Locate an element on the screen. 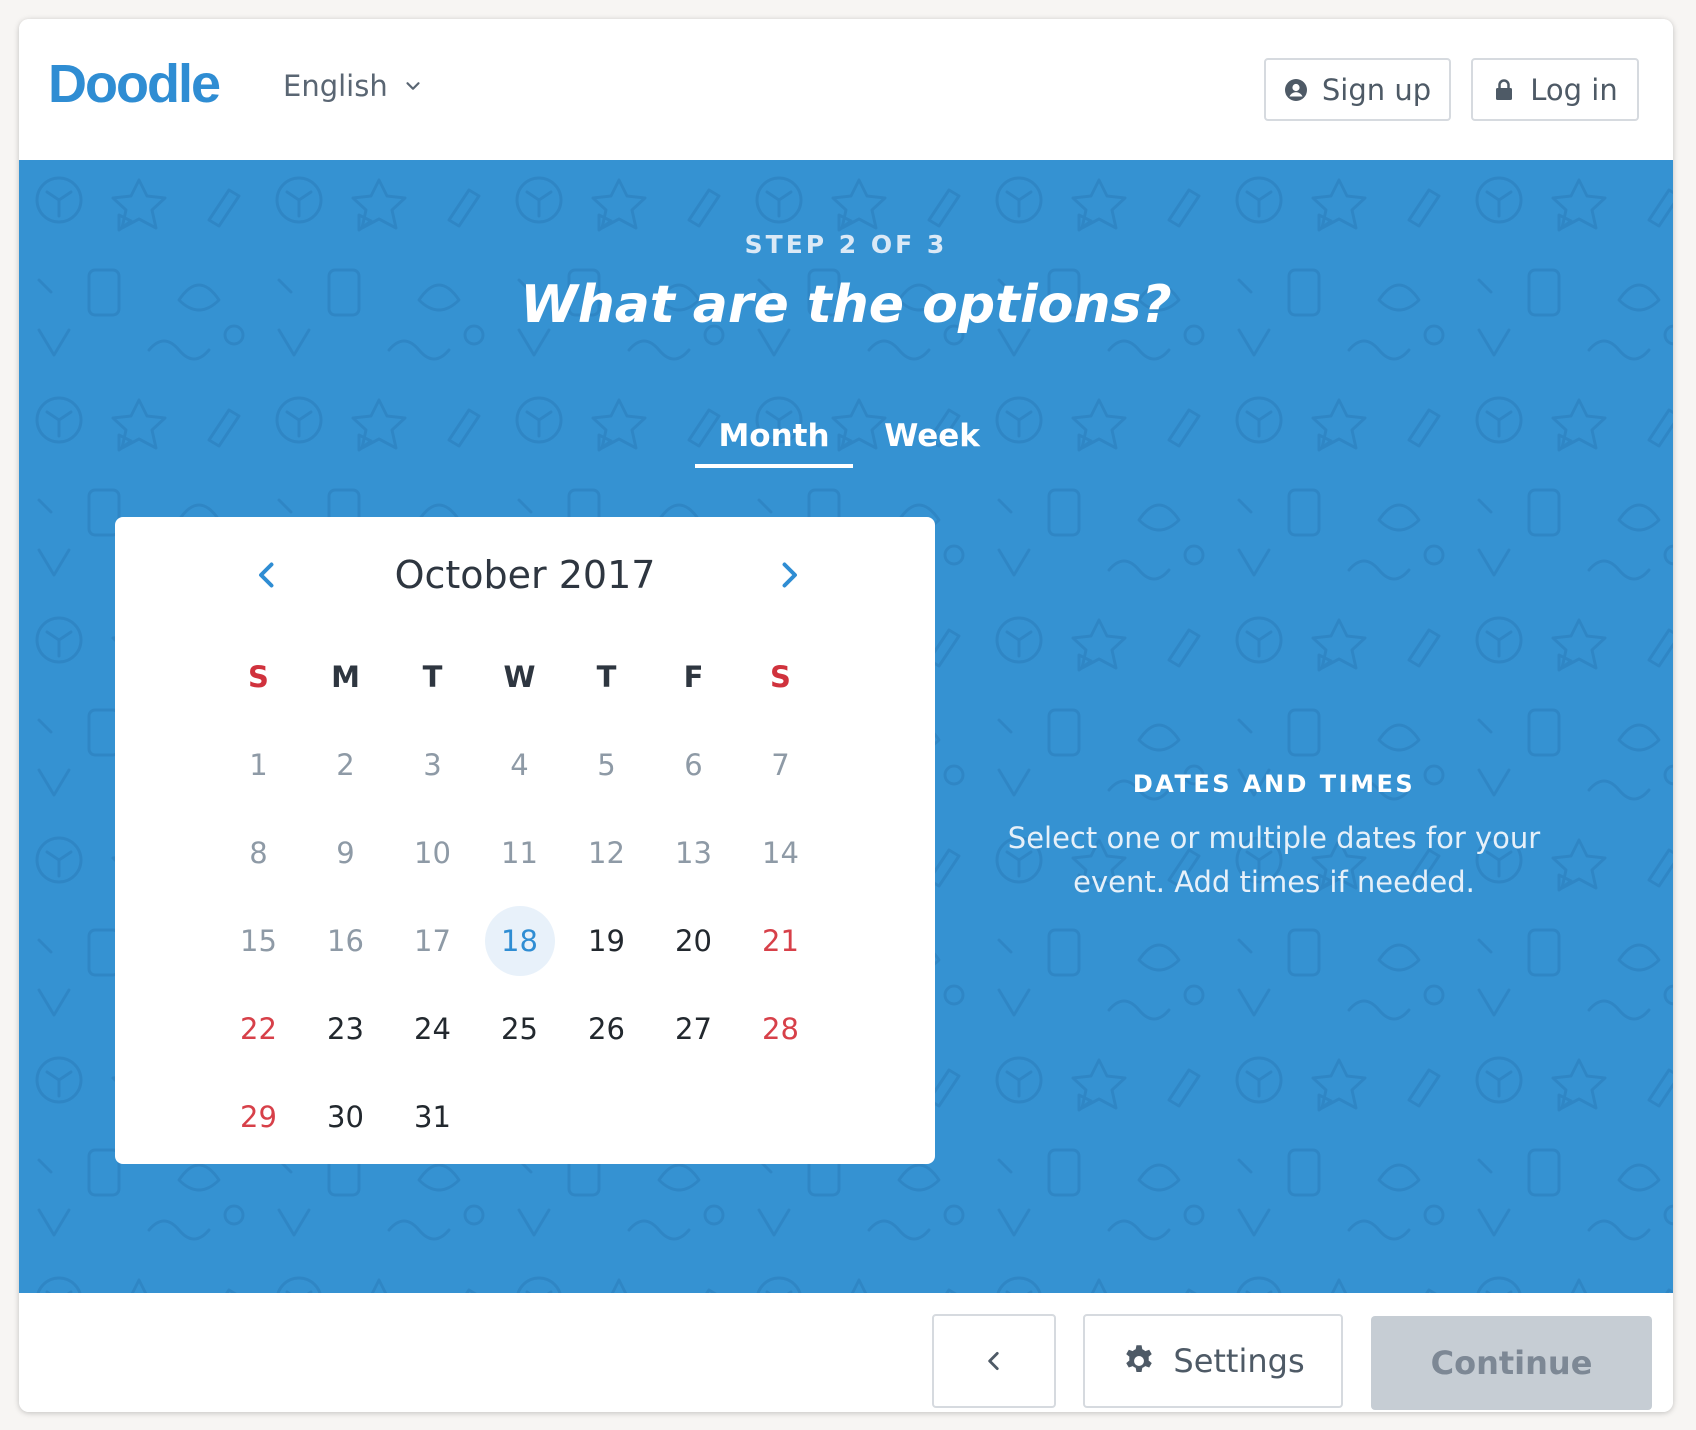  calendar-day: 11 is located at coordinates (519, 853).